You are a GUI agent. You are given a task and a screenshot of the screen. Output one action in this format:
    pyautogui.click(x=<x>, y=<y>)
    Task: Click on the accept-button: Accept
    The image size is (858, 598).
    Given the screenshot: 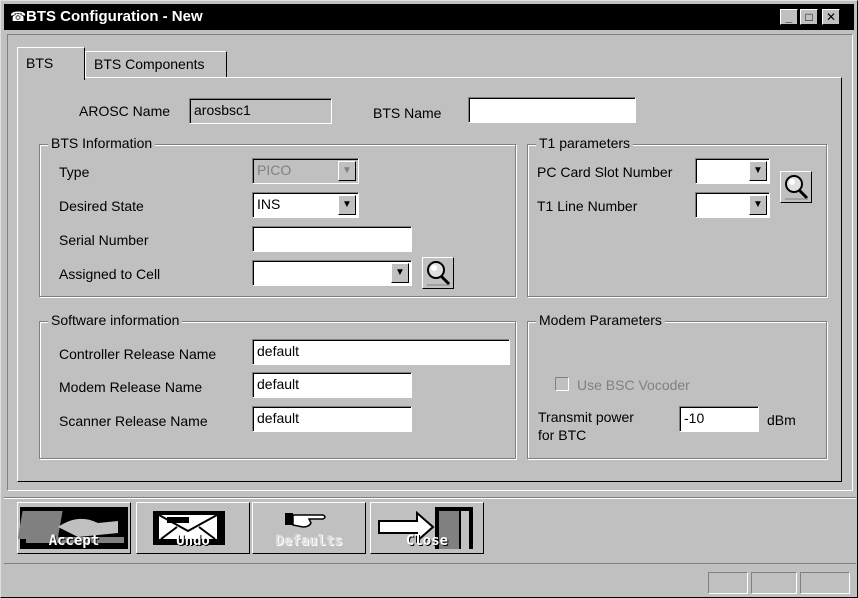 What is the action you would take?
    pyautogui.click(x=74, y=528)
    